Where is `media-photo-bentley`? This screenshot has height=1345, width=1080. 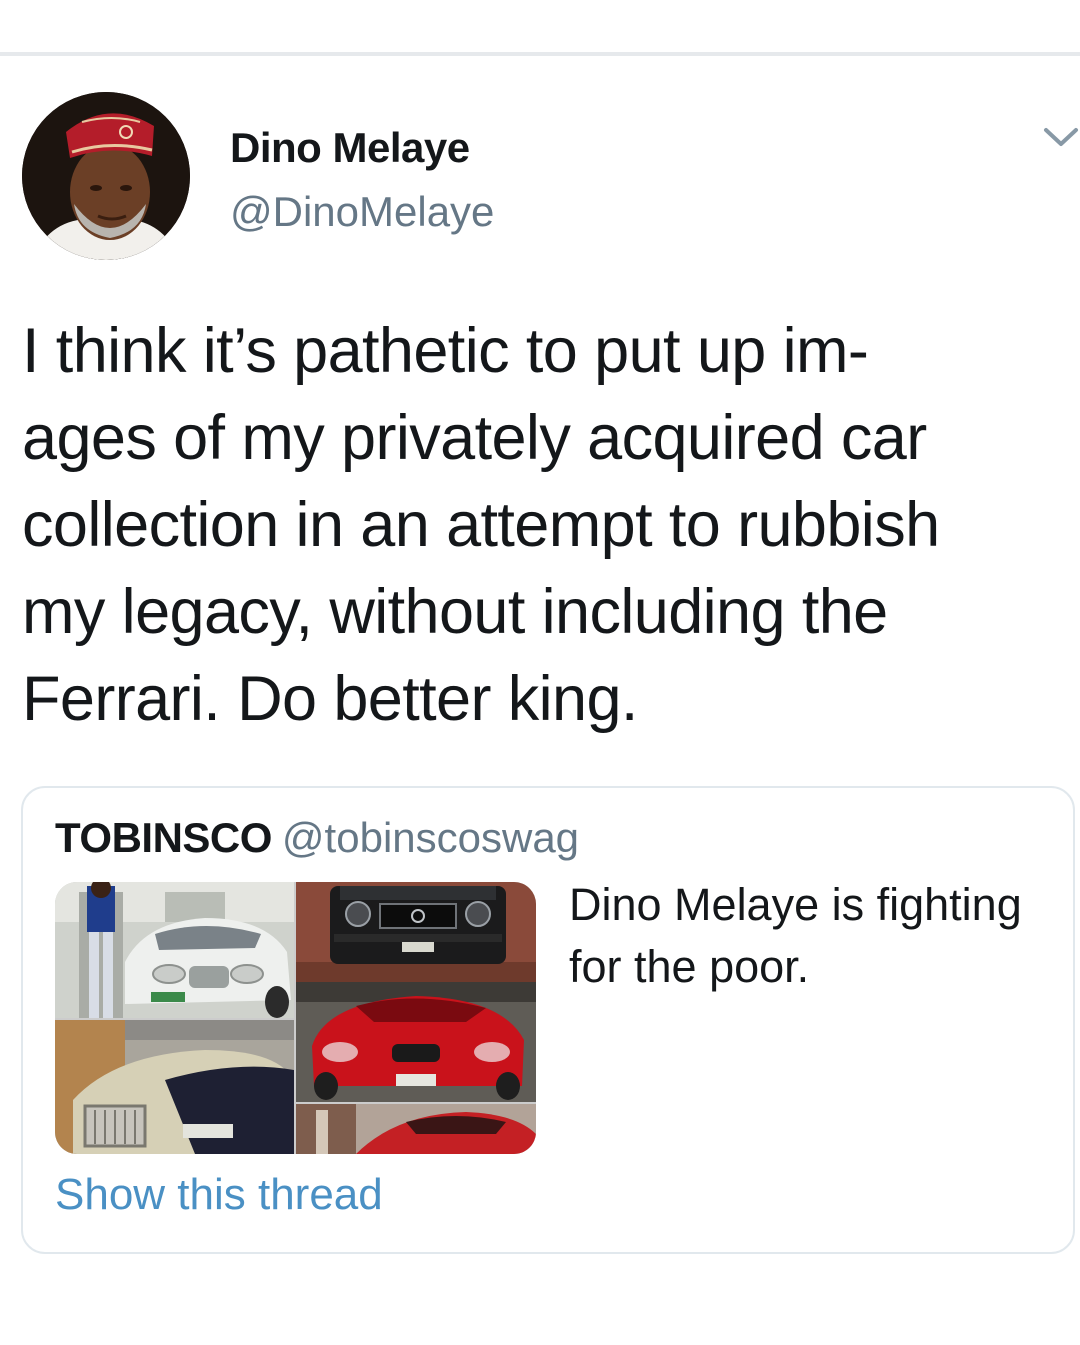 media-photo-bentley is located at coordinates (174, 950).